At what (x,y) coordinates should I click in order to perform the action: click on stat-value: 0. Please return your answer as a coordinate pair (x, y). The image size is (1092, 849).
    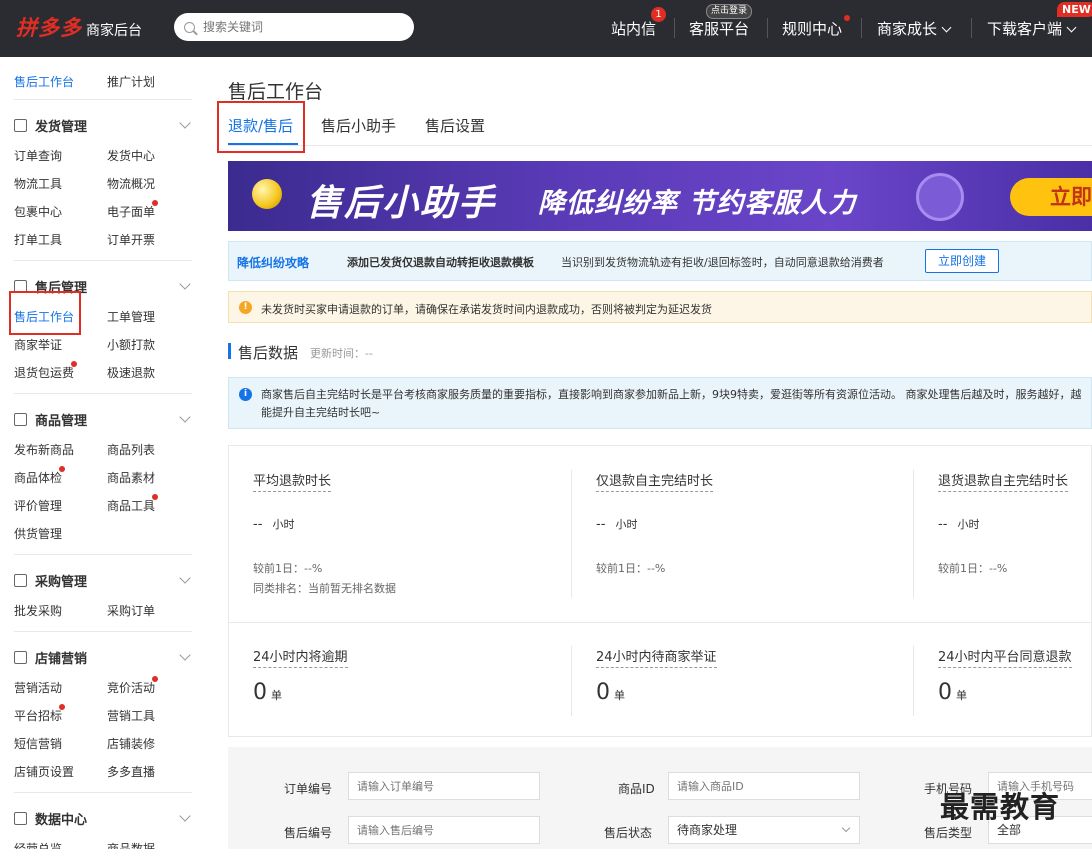
    Looking at the image, I should click on (603, 692).